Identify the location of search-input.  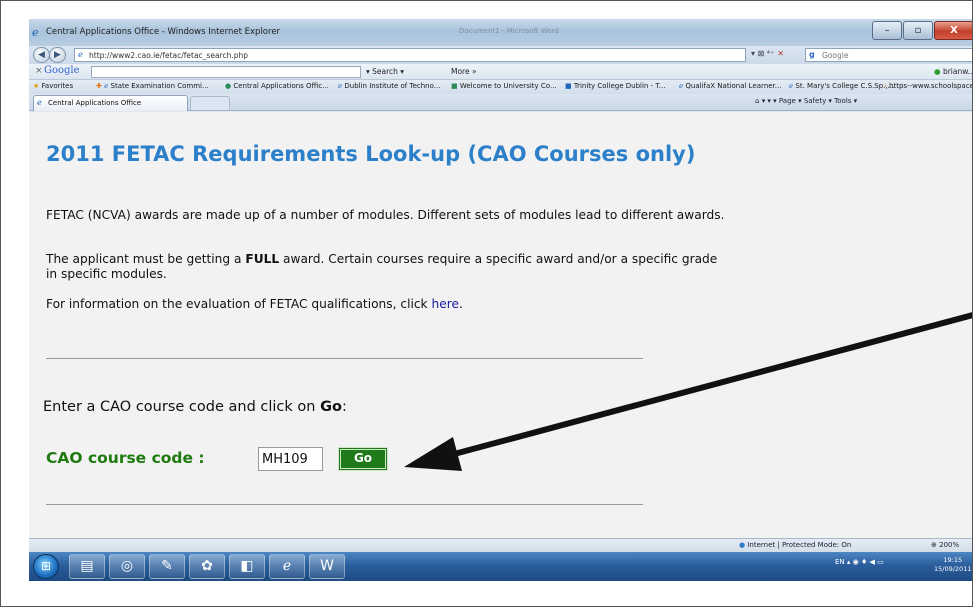
(887, 55).